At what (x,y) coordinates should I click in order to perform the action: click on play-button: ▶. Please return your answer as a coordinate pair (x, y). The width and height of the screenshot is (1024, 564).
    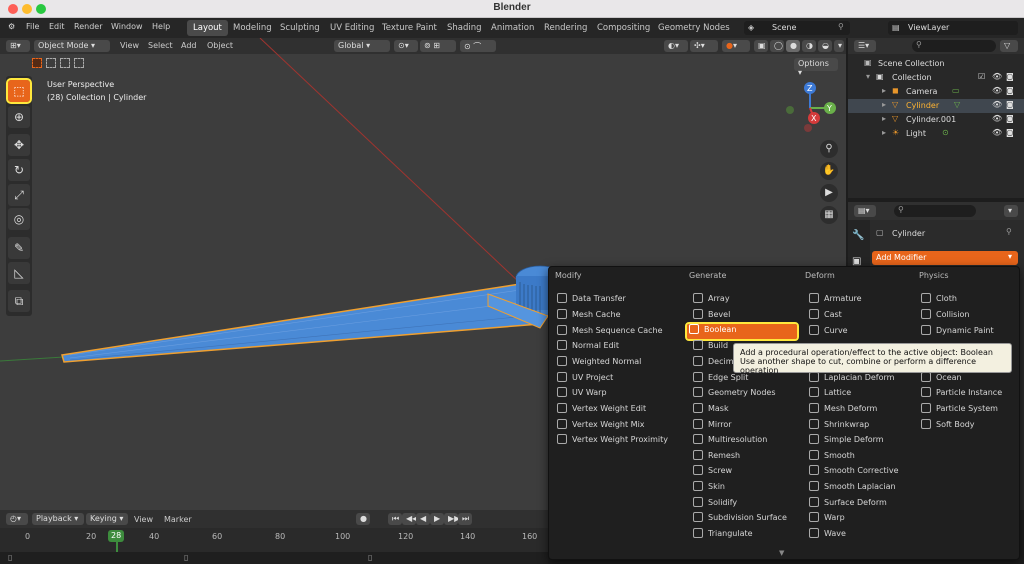
    Looking at the image, I should click on (437, 519).